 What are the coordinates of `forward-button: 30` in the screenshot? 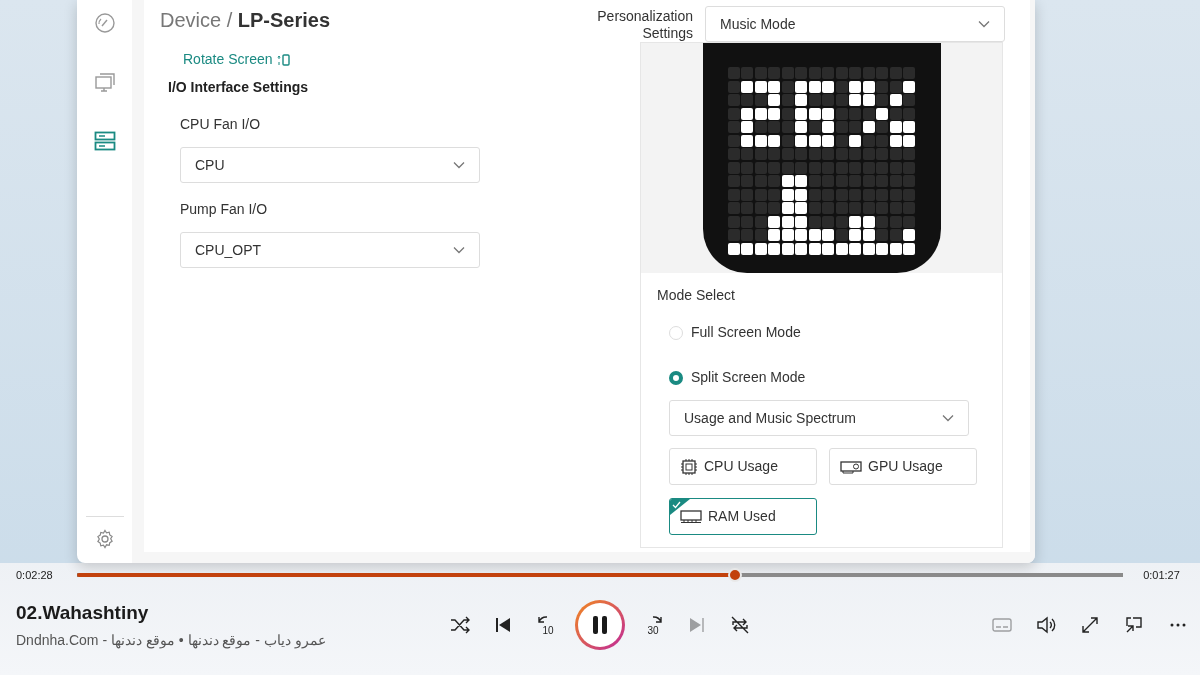 It's located at (654, 624).